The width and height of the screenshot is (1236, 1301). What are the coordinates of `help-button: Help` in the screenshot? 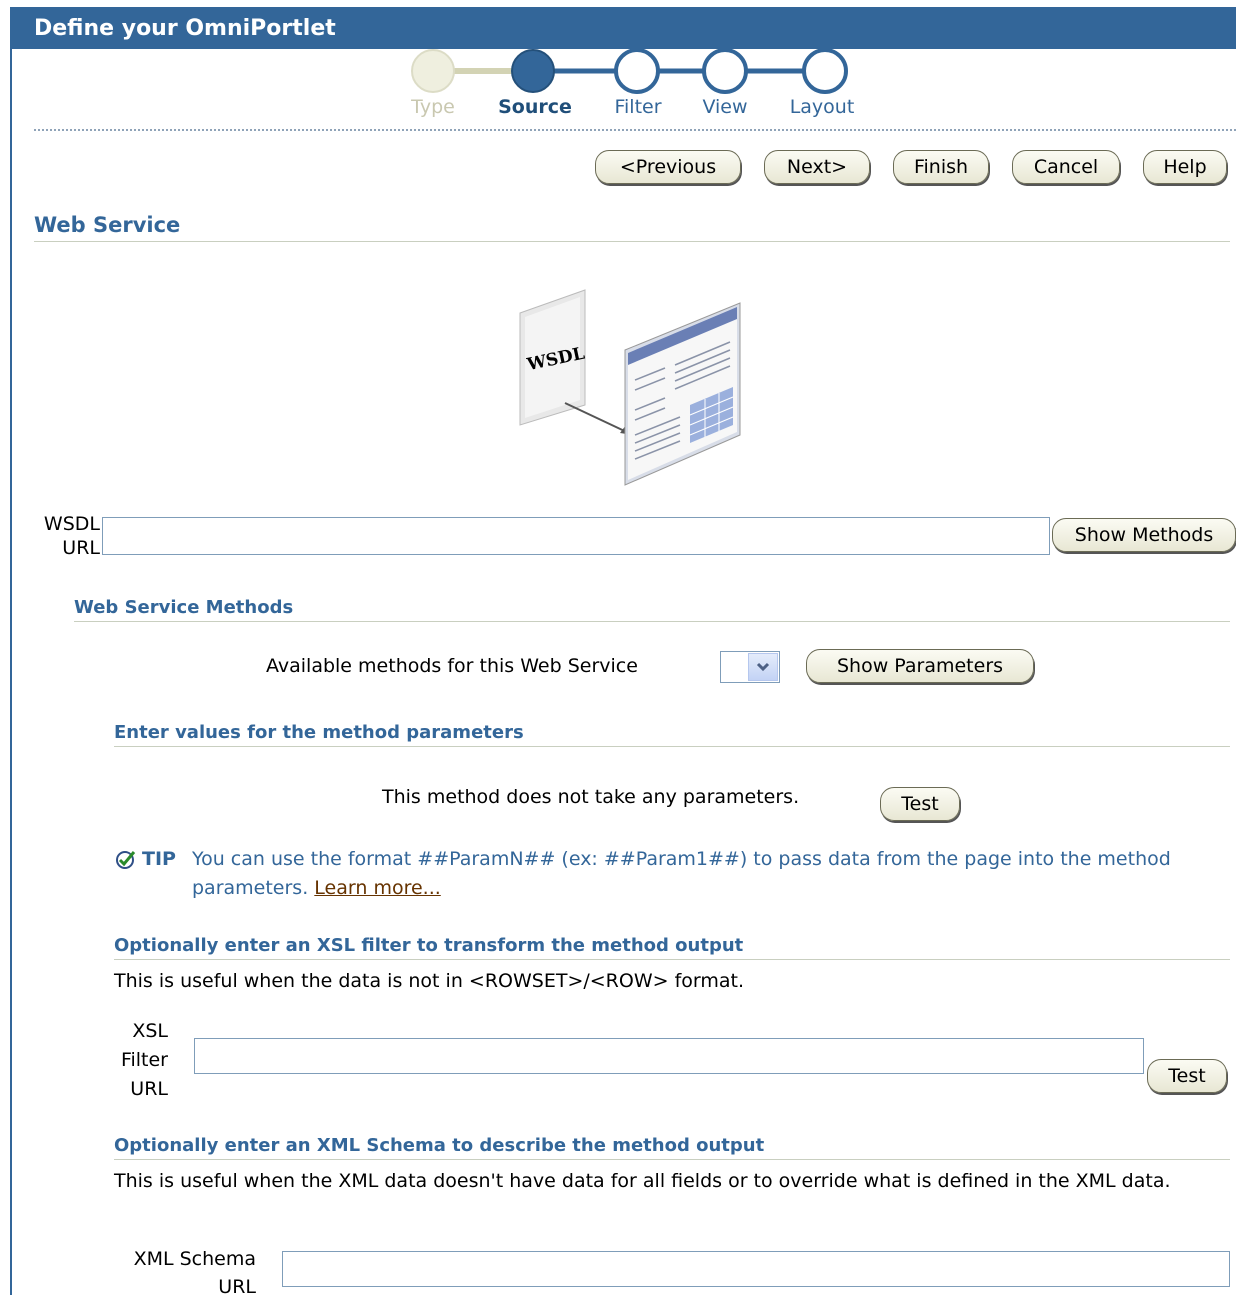 It's located at (1185, 167).